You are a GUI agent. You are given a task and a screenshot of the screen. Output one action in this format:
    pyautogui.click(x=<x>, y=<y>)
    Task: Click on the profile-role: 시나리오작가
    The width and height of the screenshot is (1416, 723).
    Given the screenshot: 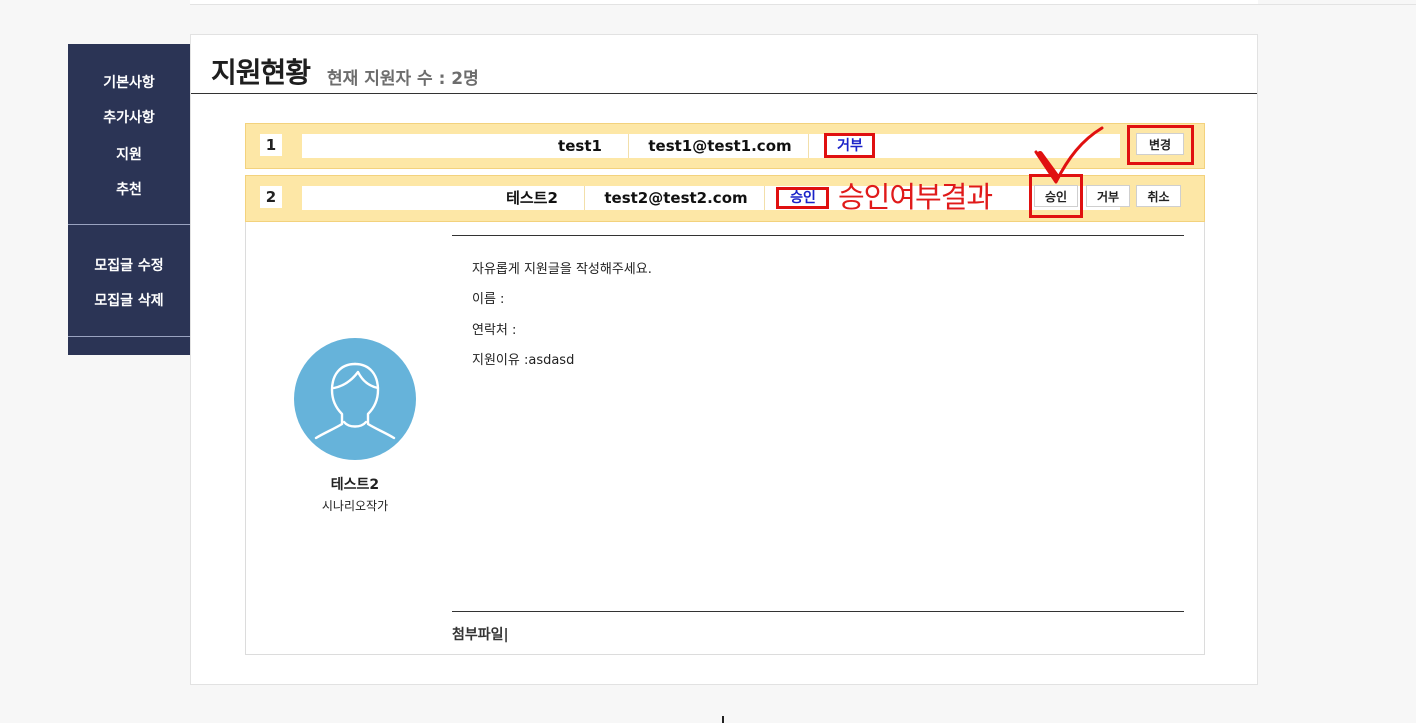 What is the action you would take?
    pyautogui.click(x=355, y=506)
    